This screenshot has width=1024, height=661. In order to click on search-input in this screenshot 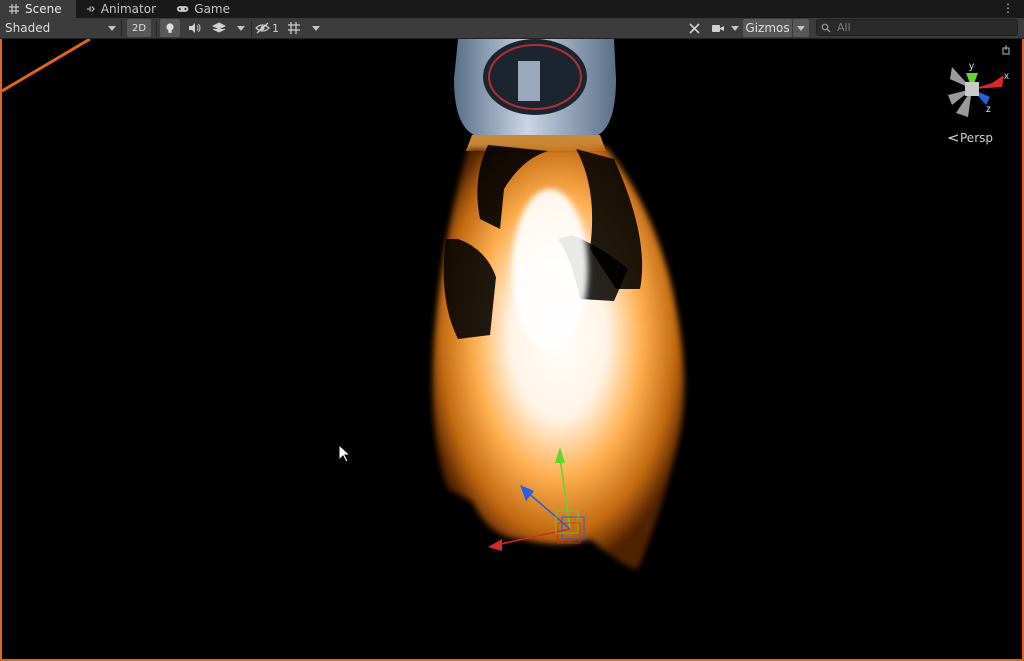, I will do `click(922, 27)`.